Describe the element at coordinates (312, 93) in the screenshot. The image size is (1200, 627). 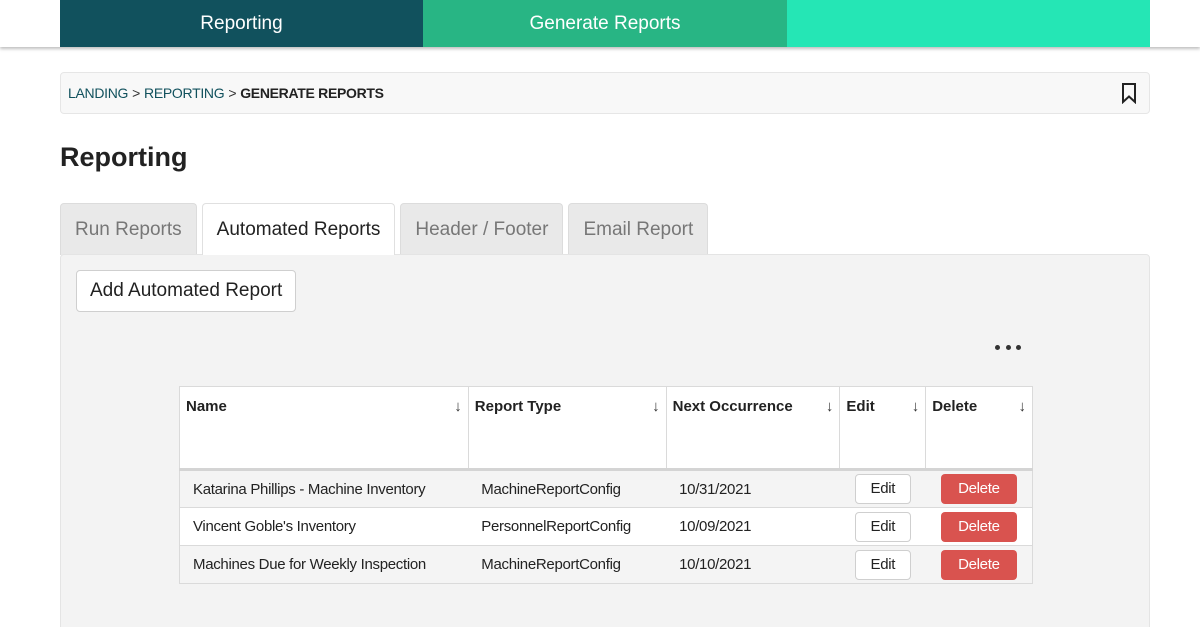
I see `breadcrumb-item-current: GENERATE REPORTS` at that location.